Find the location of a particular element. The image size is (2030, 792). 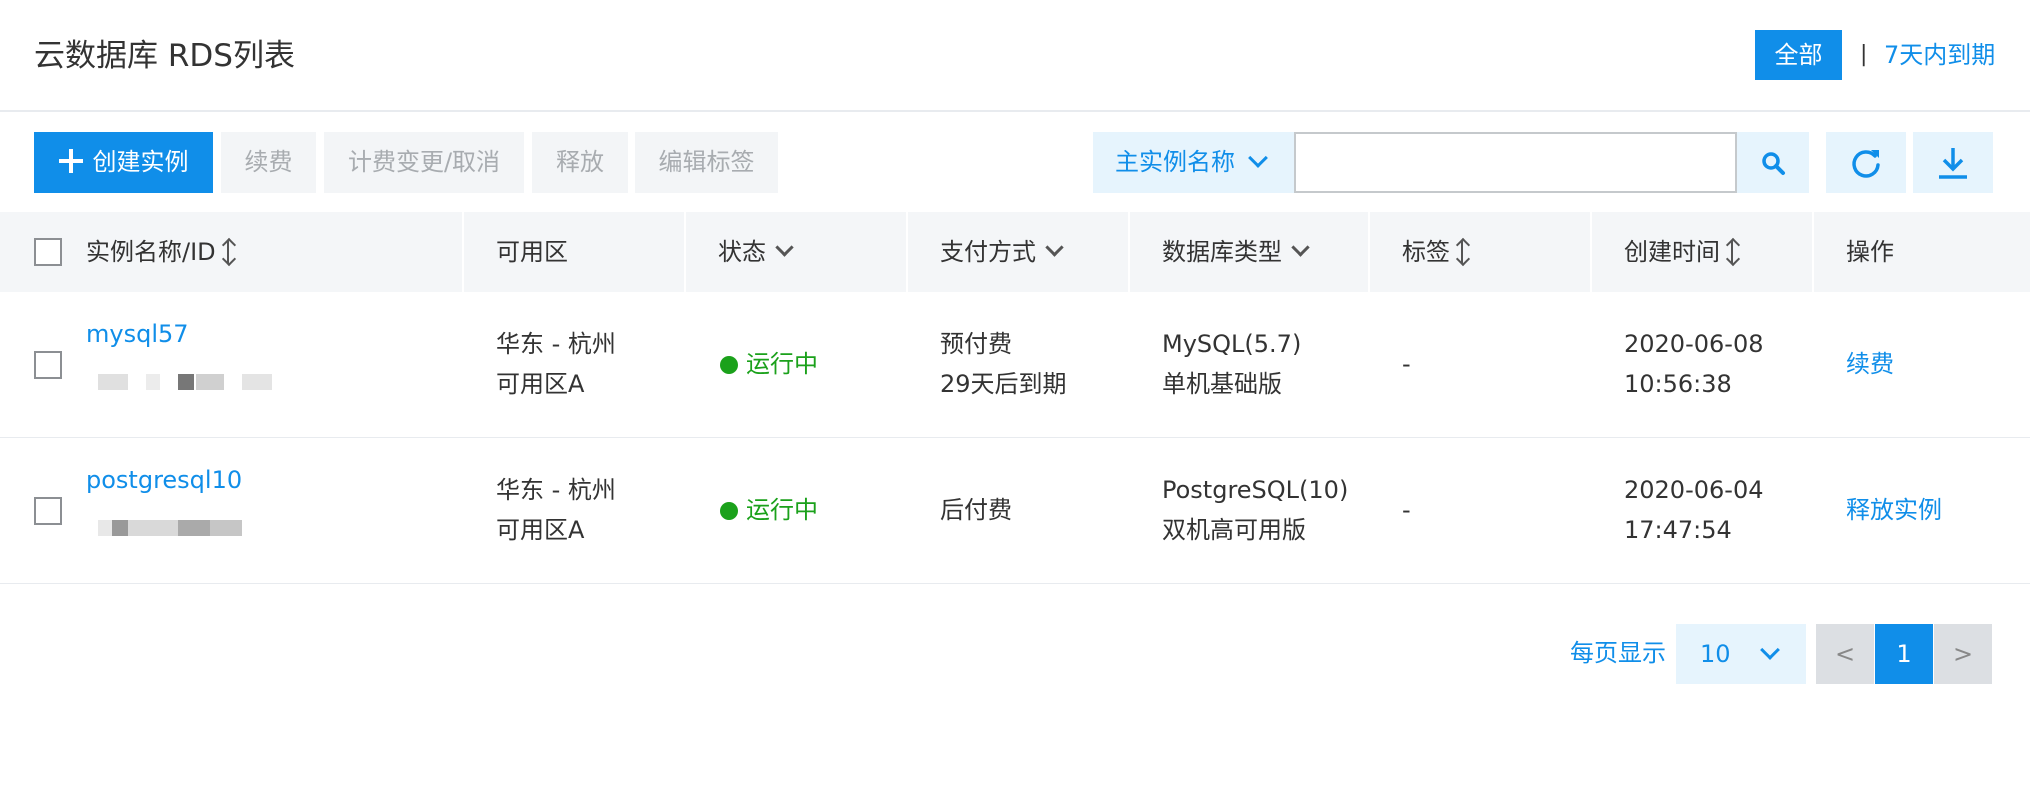

filter-all-button: 全部 is located at coordinates (1798, 55).